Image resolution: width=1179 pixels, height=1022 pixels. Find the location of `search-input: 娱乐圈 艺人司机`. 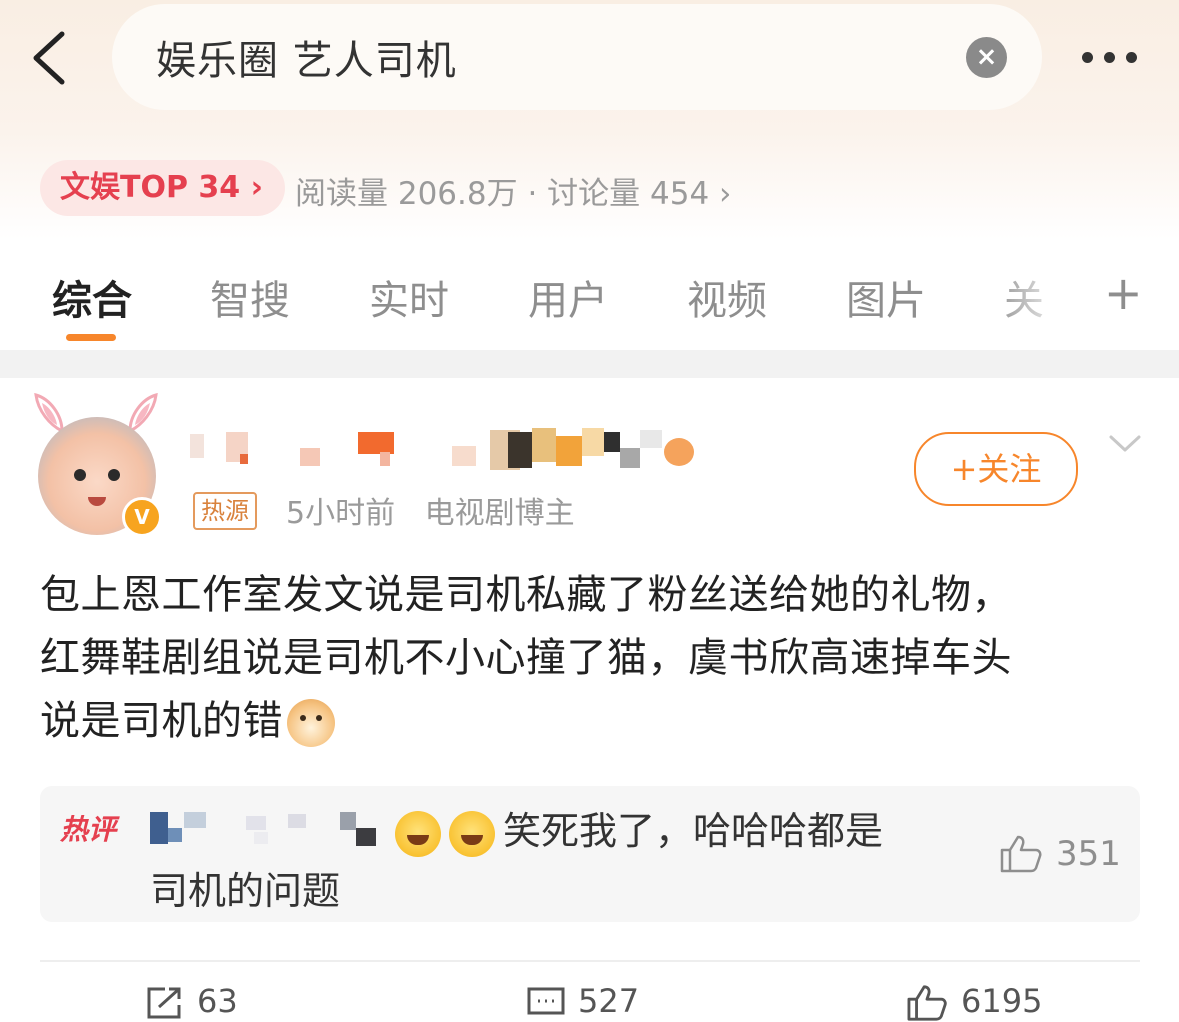

search-input: 娱乐圈 艺人司机 is located at coordinates (306, 57).